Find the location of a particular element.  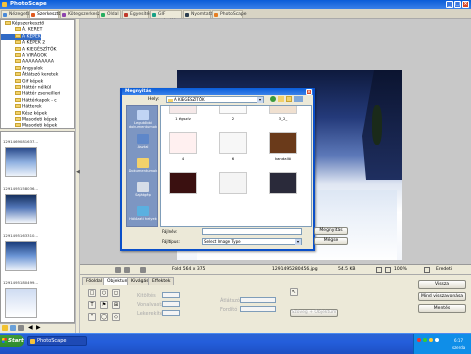

look-in-select: A KIEGÉSZÍTŐK ▾ is located at coordinates (215, 99).